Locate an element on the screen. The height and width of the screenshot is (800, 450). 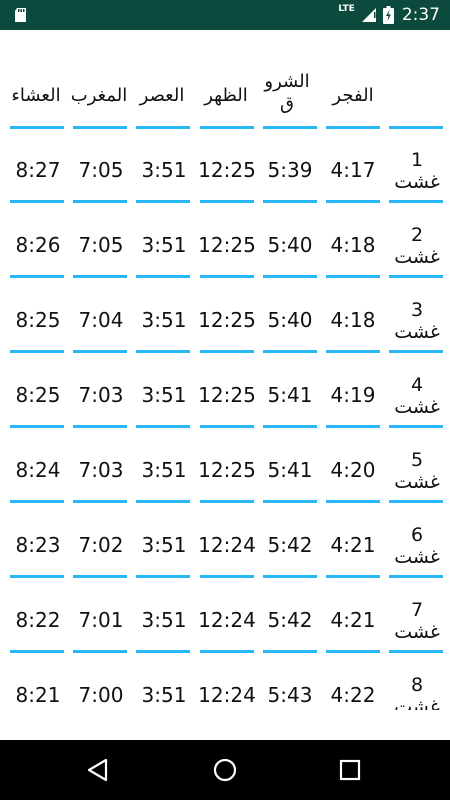
day-number: 8 is located at coordinates (417, 685).